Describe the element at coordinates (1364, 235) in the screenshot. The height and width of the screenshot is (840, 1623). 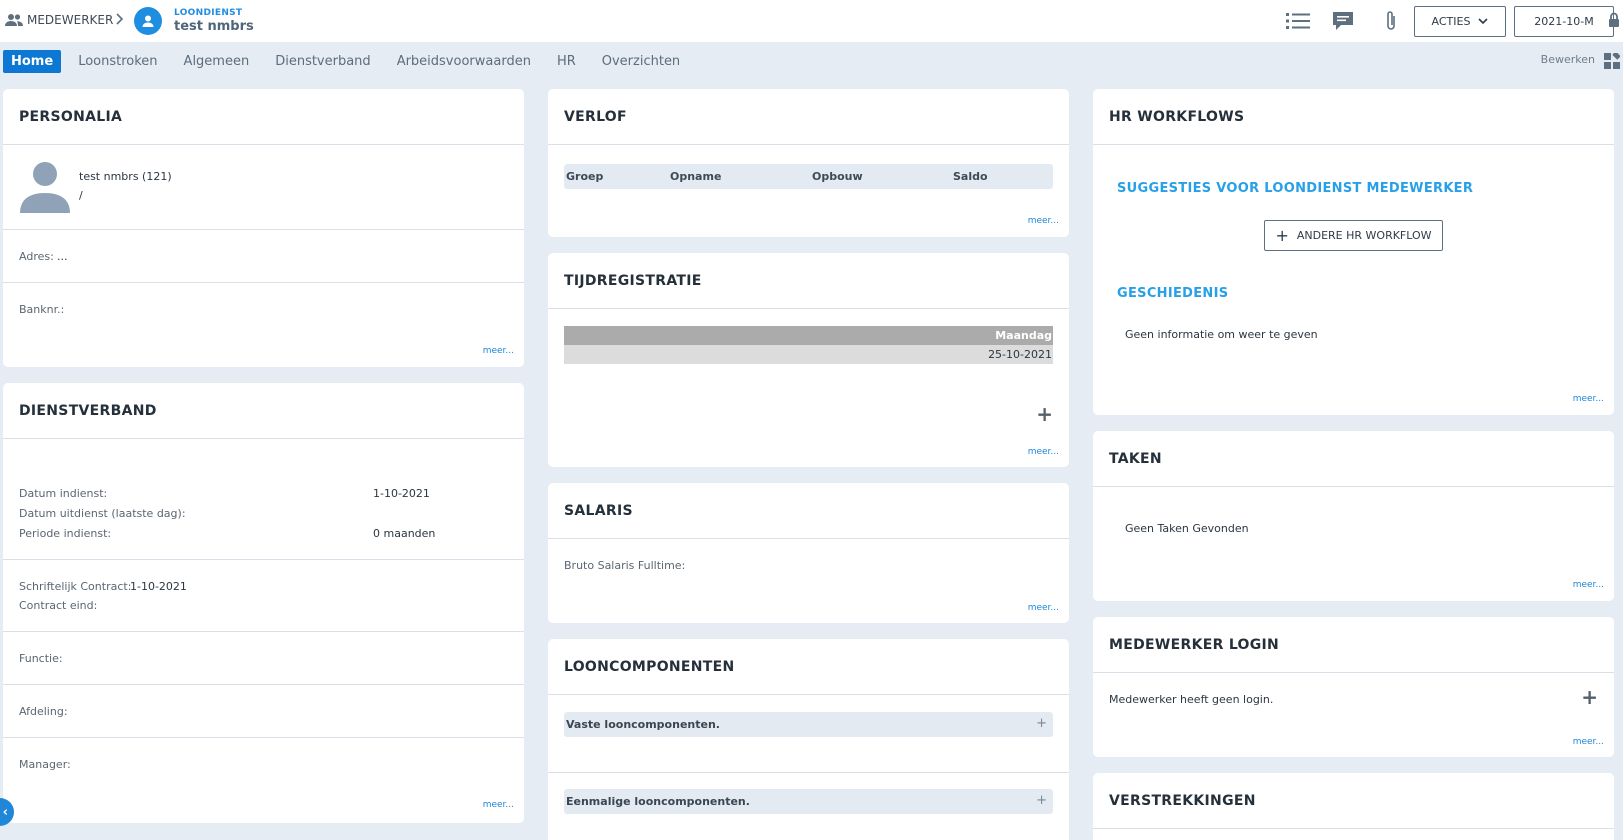
I see `other-hr-workflow-label: ANDERE HR WORKFLOW` at that location.